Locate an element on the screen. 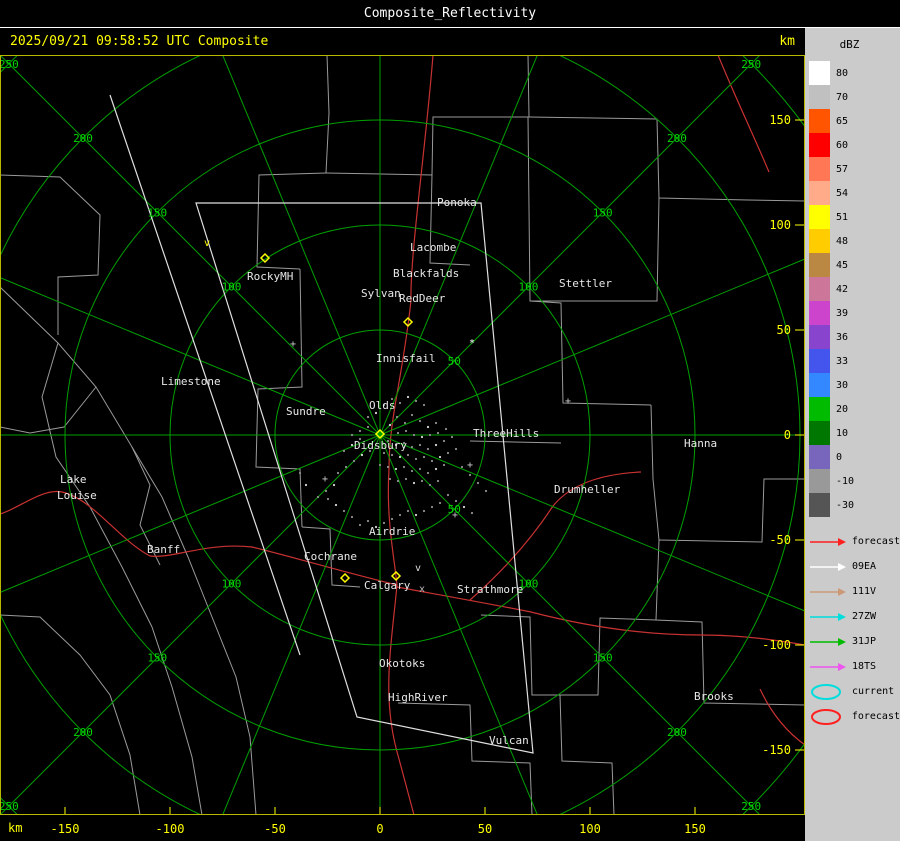 This screenshot has height=841, width=900. place-label: Ponoka is located at coordinates (457, 202).